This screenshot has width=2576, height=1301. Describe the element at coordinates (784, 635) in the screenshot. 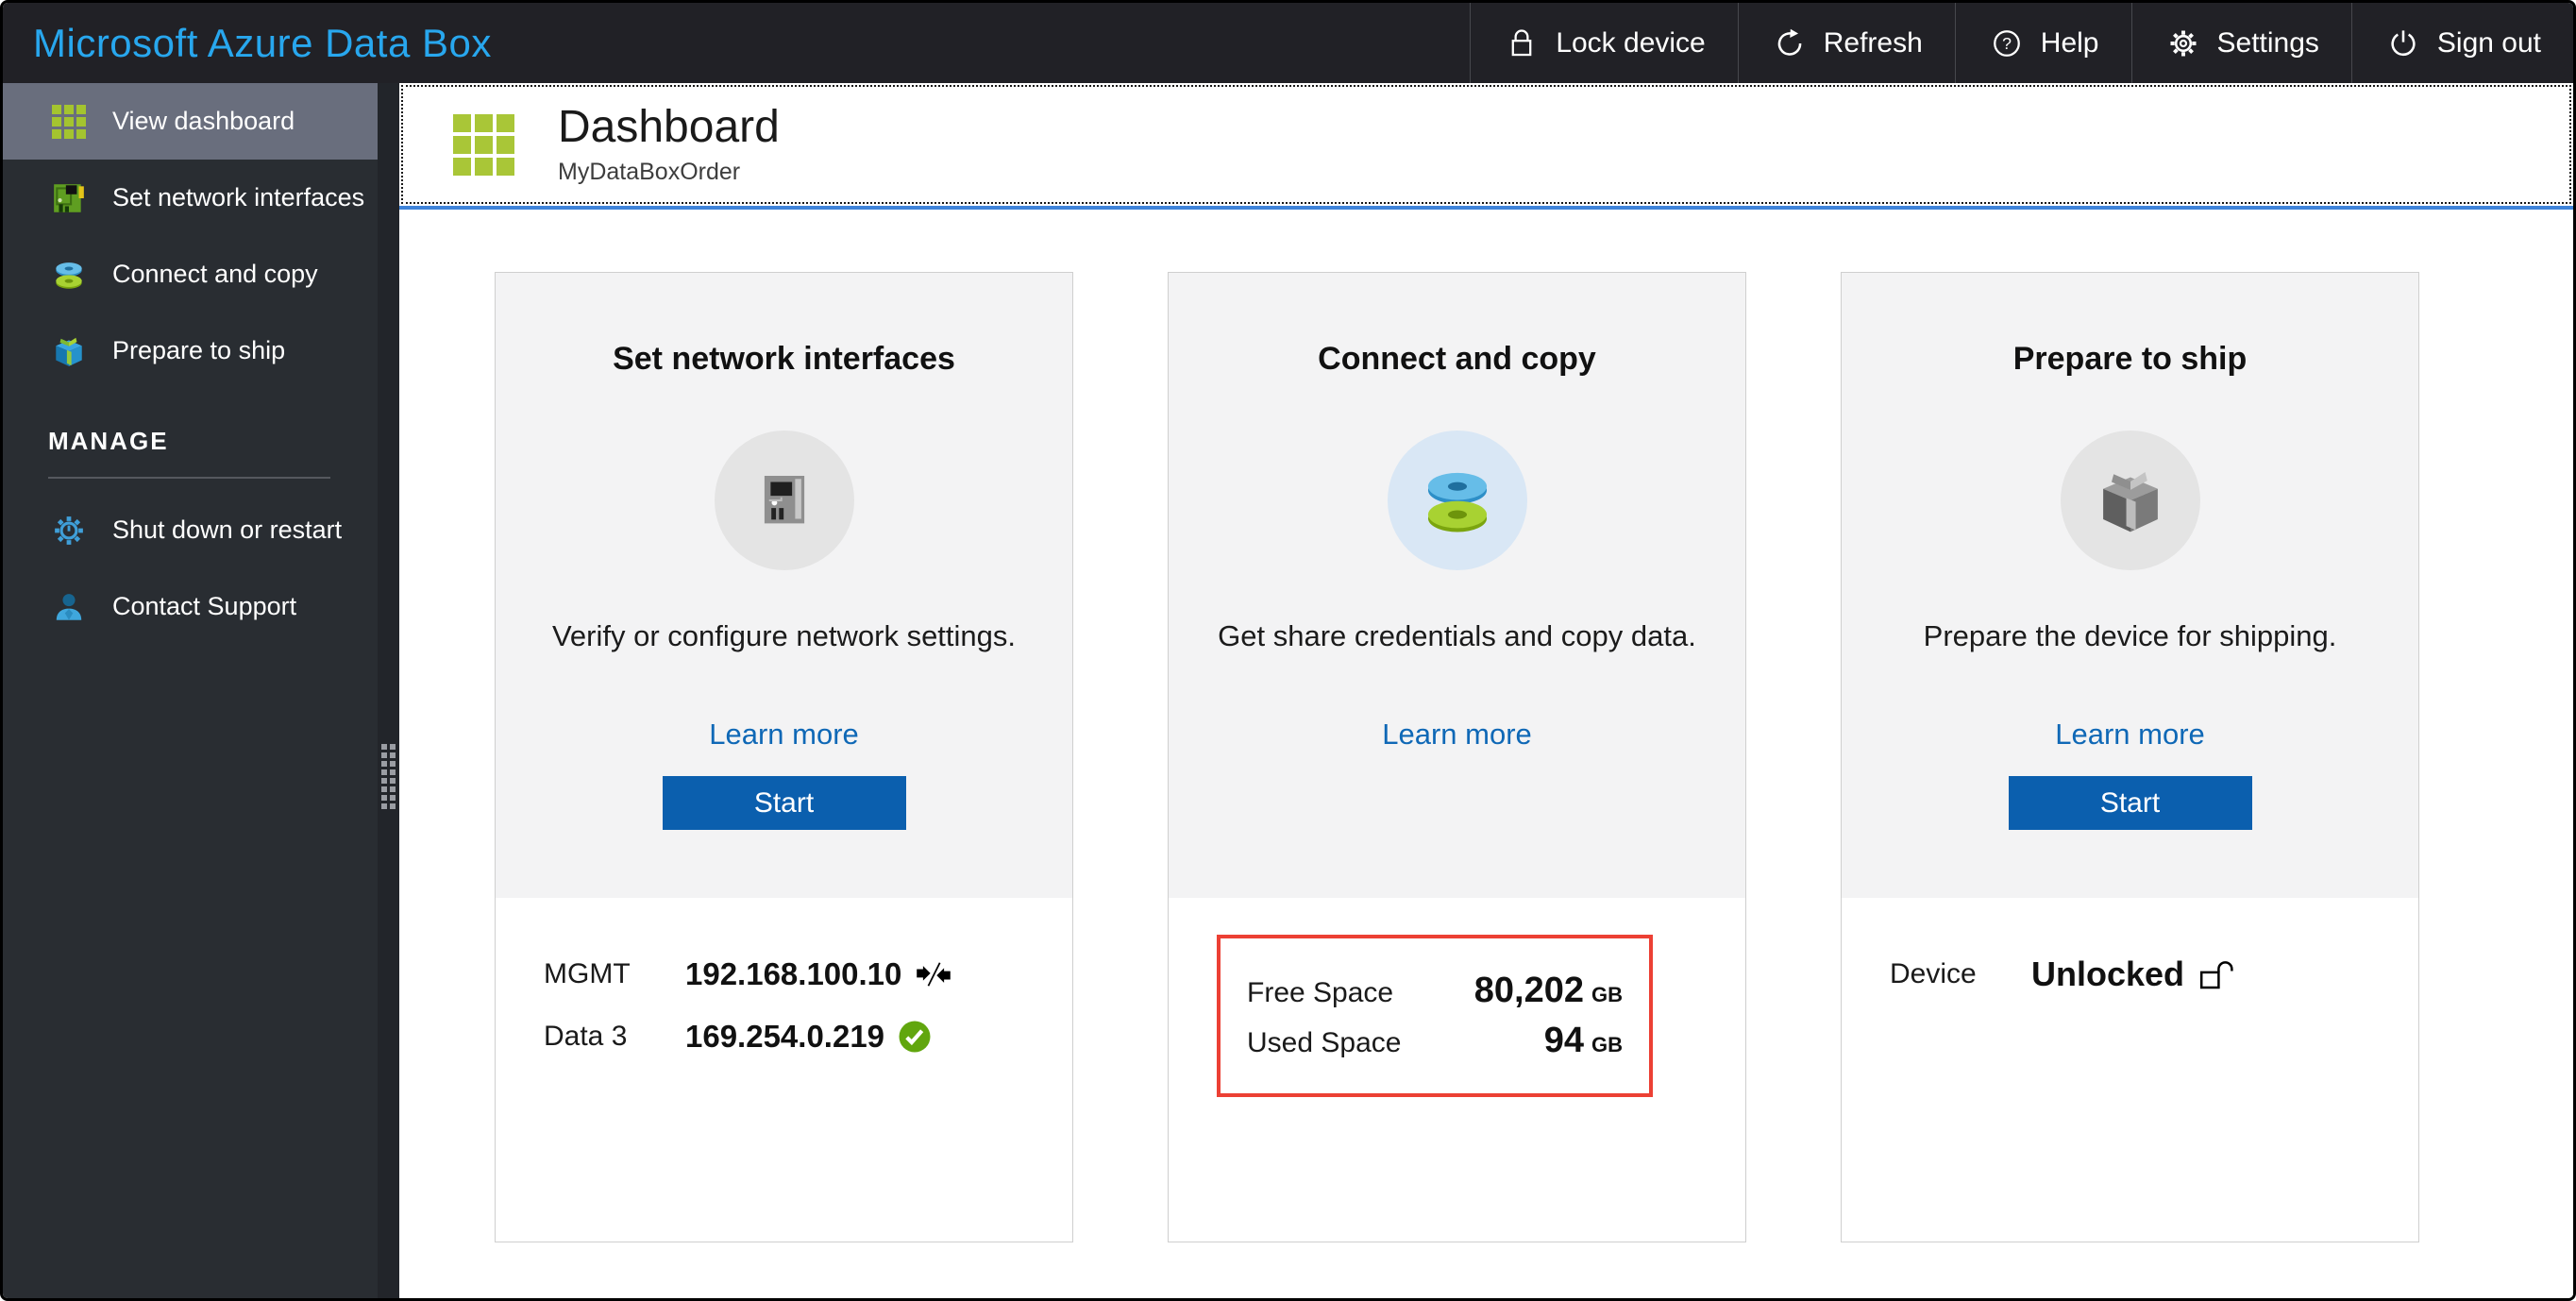

I see `card-description: Verify or configure network settings.` at that location.